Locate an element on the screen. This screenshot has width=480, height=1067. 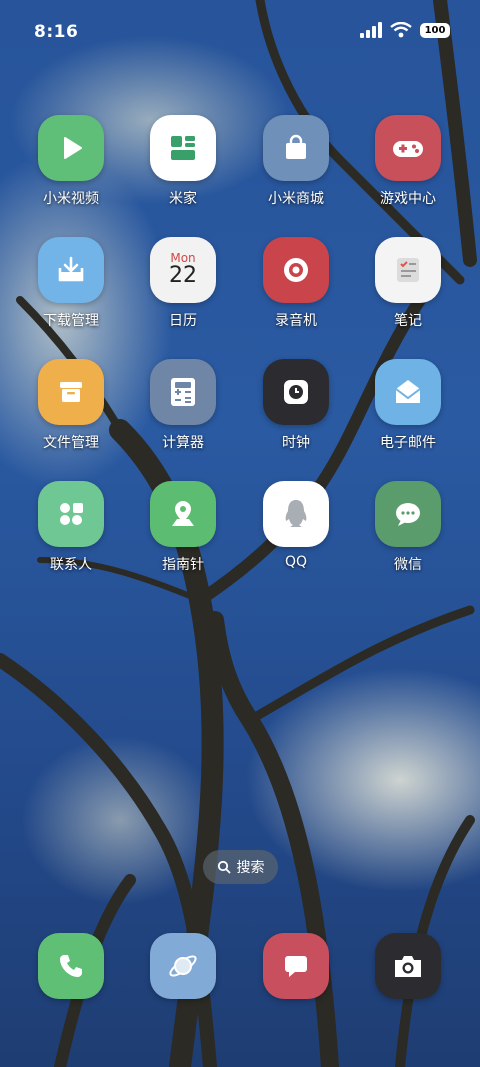
clock-icon is located at coordinates (296, 392).